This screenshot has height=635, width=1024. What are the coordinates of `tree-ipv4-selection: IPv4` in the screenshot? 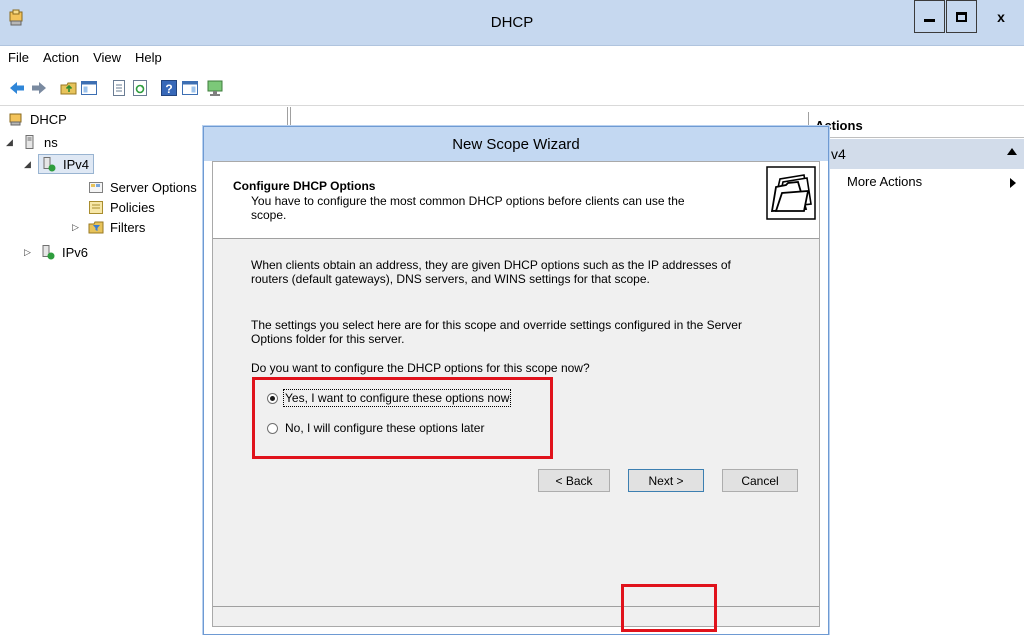 It's located at (66, 164).